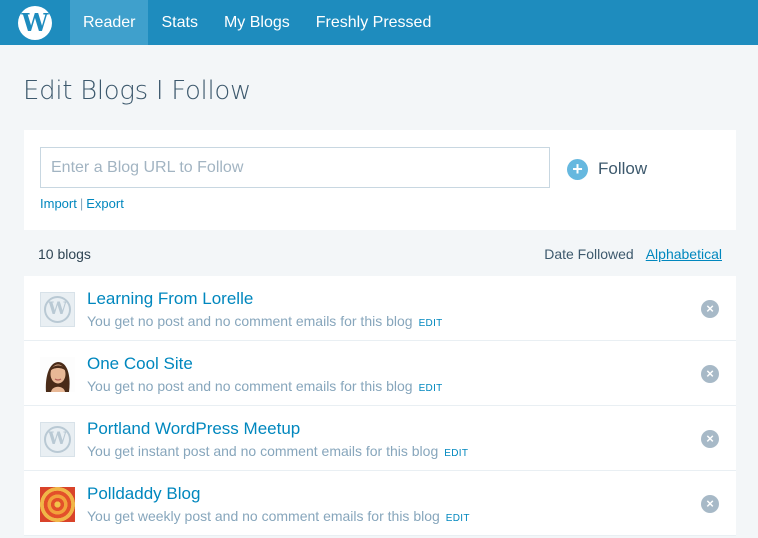 This screenshot has width=758, height=538. I want to click on plus-circle-icon: +, so click(577, 169).